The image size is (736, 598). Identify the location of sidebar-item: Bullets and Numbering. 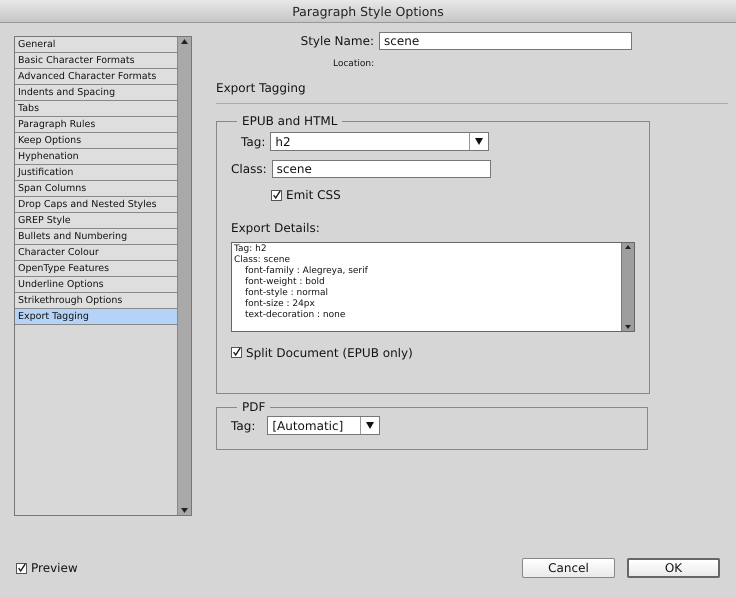
(96, 237).